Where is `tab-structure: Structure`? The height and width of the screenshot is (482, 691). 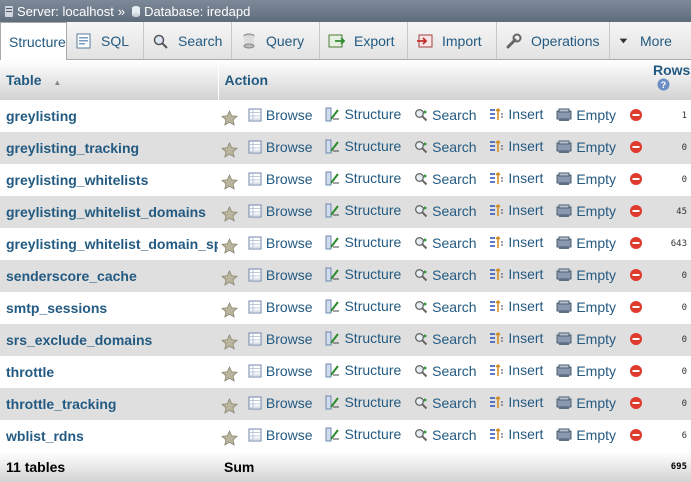
tab-structure: Structure is located at coordinates (33, 41).